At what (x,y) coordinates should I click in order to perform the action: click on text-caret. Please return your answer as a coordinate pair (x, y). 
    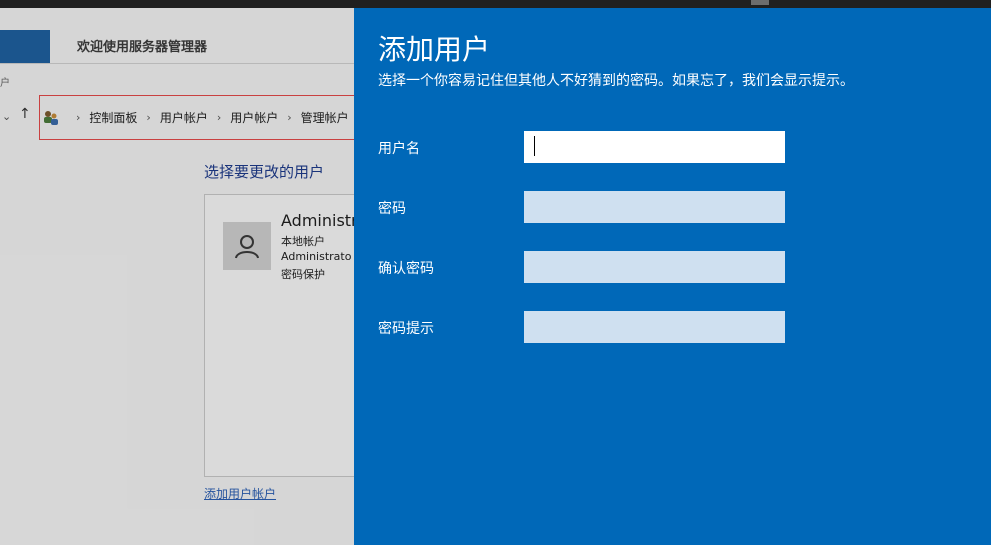
    Looking at the image, I should click on (534, 146).